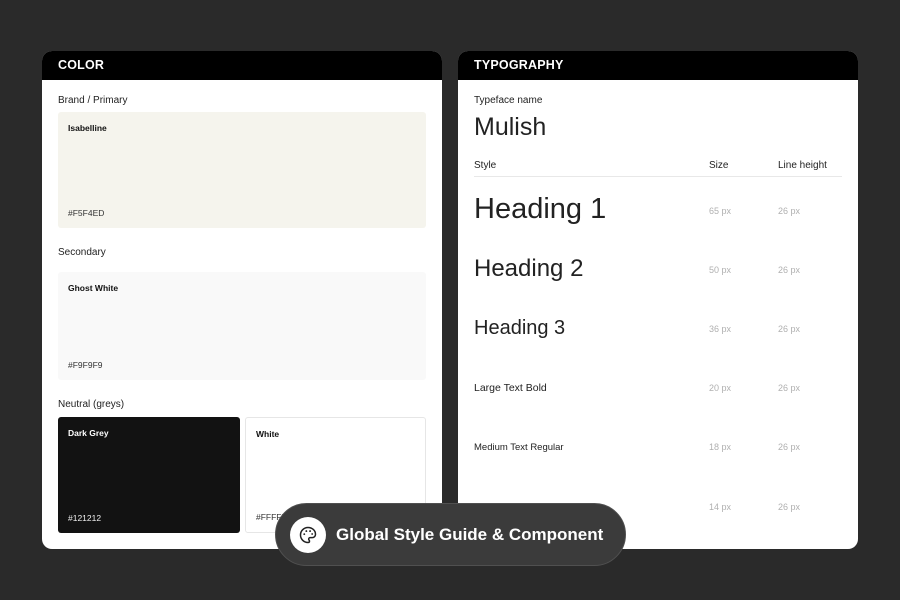 This screenshot has height=600, width=900. What do you see at coordinates (485, 165) in the screenshot?
I see `column-style: Style` at bounding box center [485, 165].